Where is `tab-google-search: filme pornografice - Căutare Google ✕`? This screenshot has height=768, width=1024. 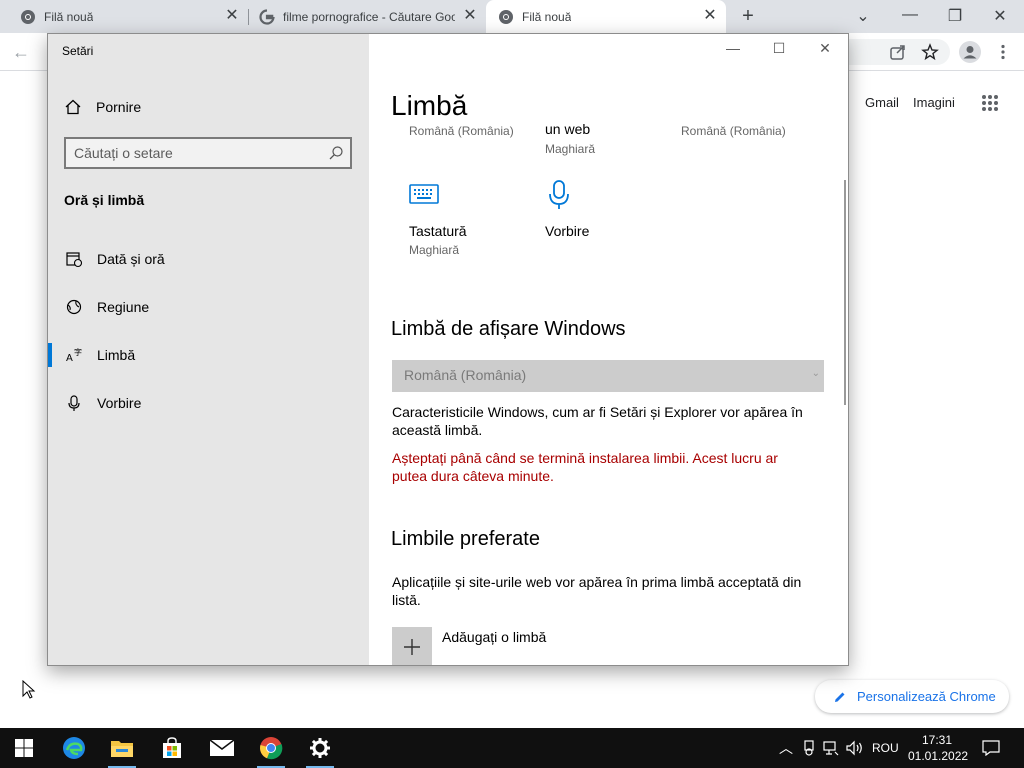 tab-google-search: filme pornografice - Căutare Google ✕ is located at coordinates (367, 16).